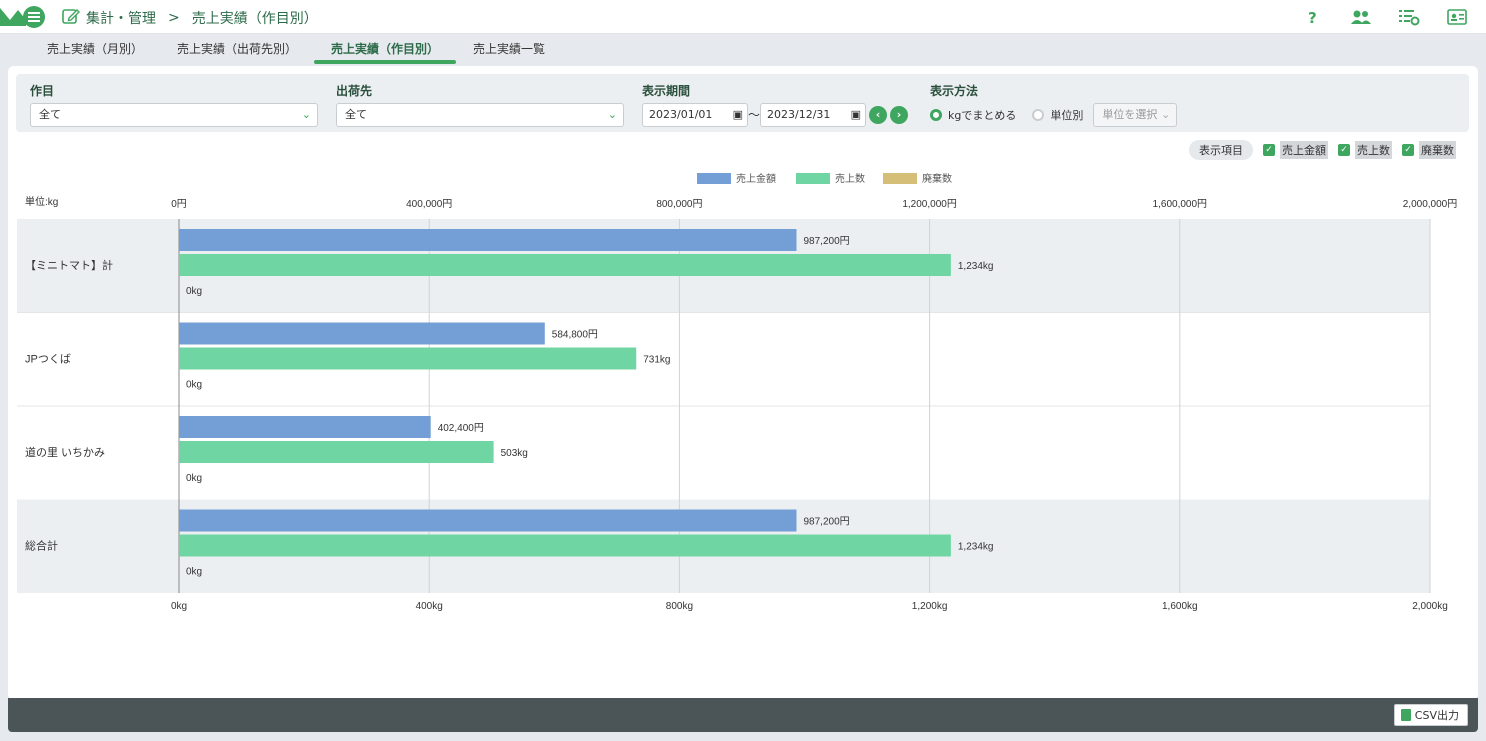  Describe the element at coordinates (429, 606) in the screenshot. I see `bottom-axis-tick-label: 400kg` at that location.